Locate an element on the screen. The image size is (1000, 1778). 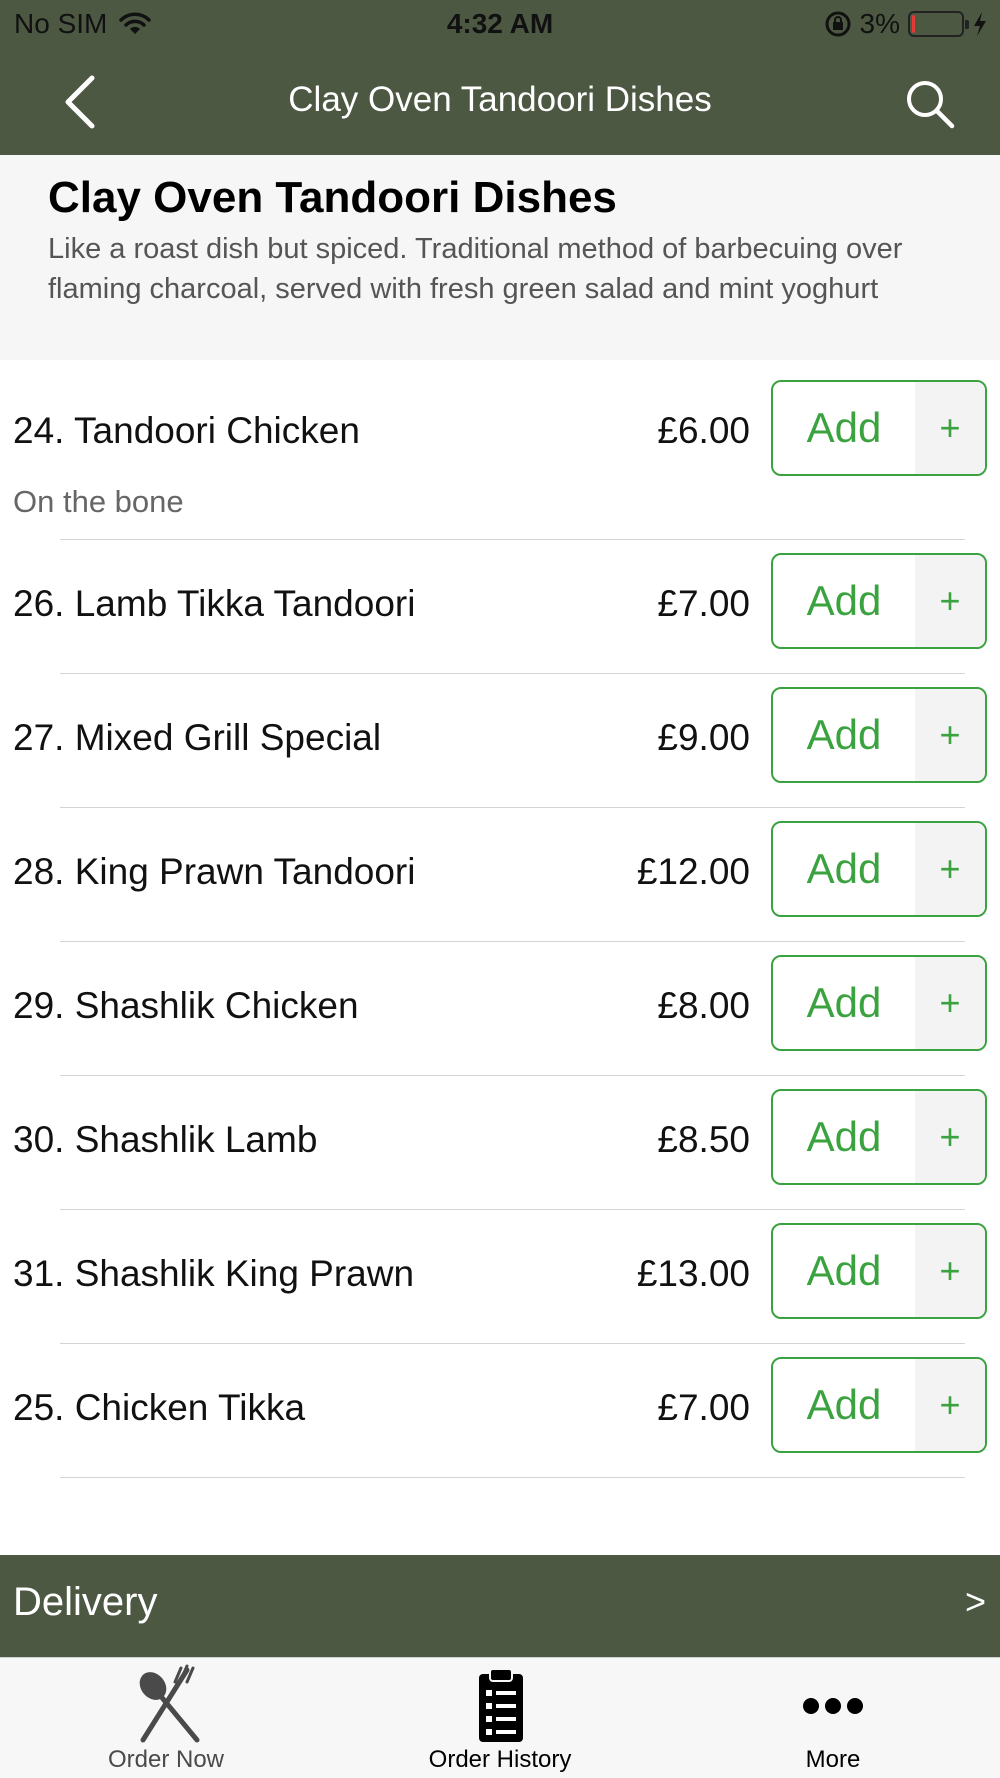
clipboard-list-icon is located at coordinates (501, 1705).